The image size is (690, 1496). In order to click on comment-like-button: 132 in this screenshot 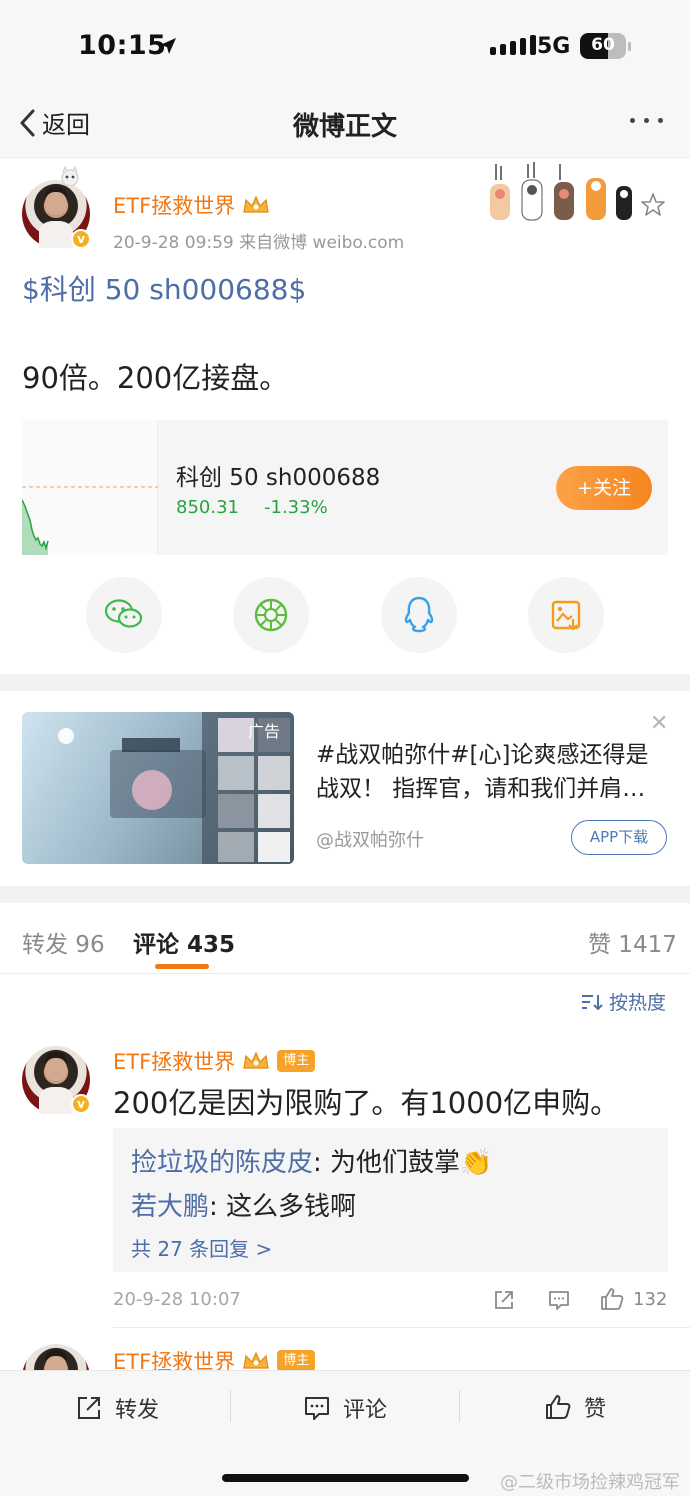, I will do `click(633, 1299)`.